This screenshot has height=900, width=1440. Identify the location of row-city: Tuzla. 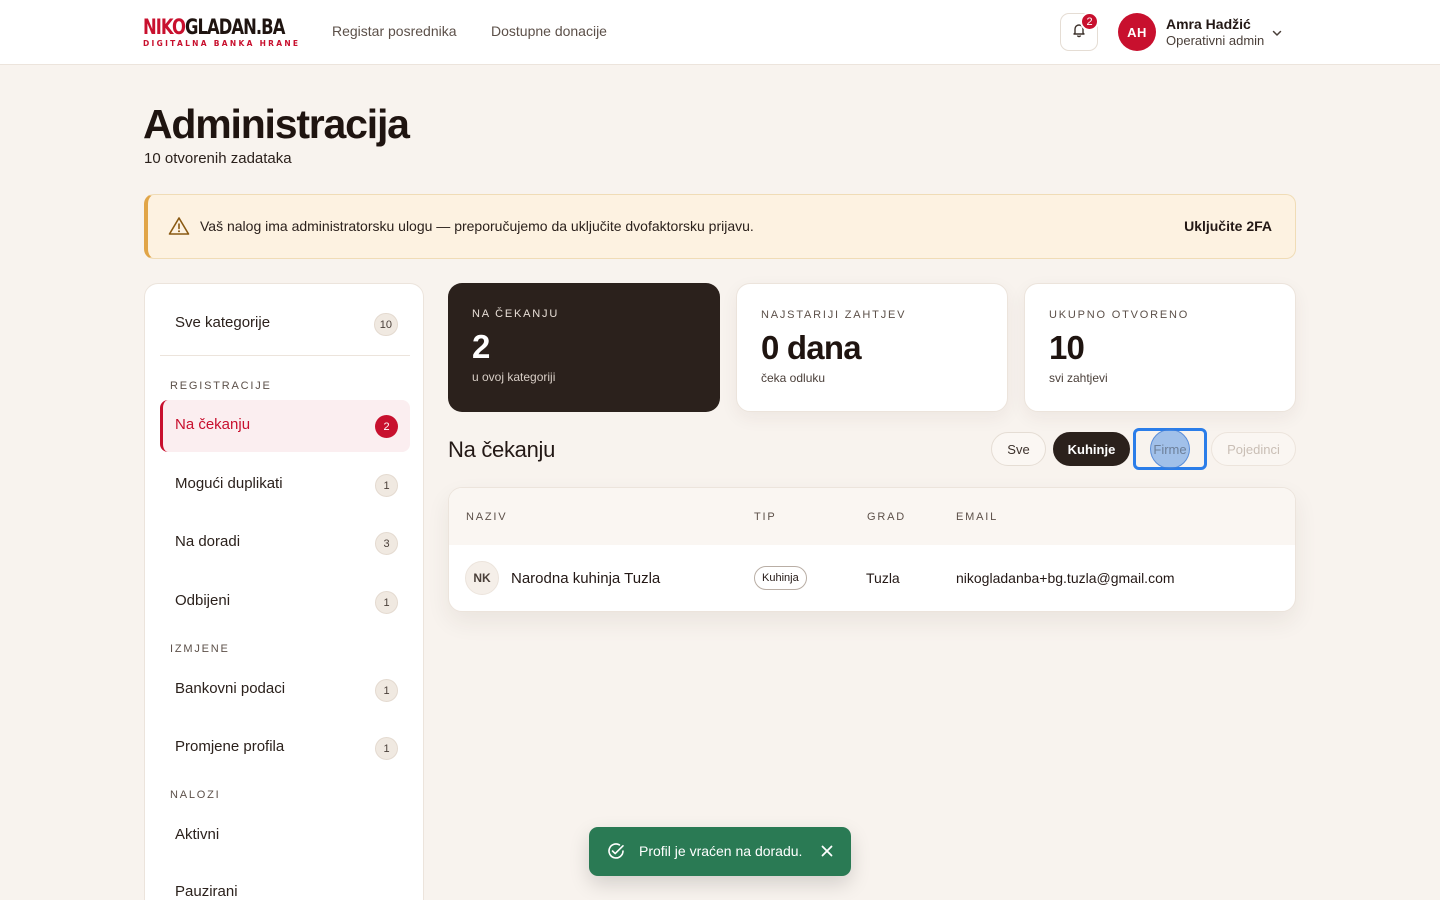
(883, 578).